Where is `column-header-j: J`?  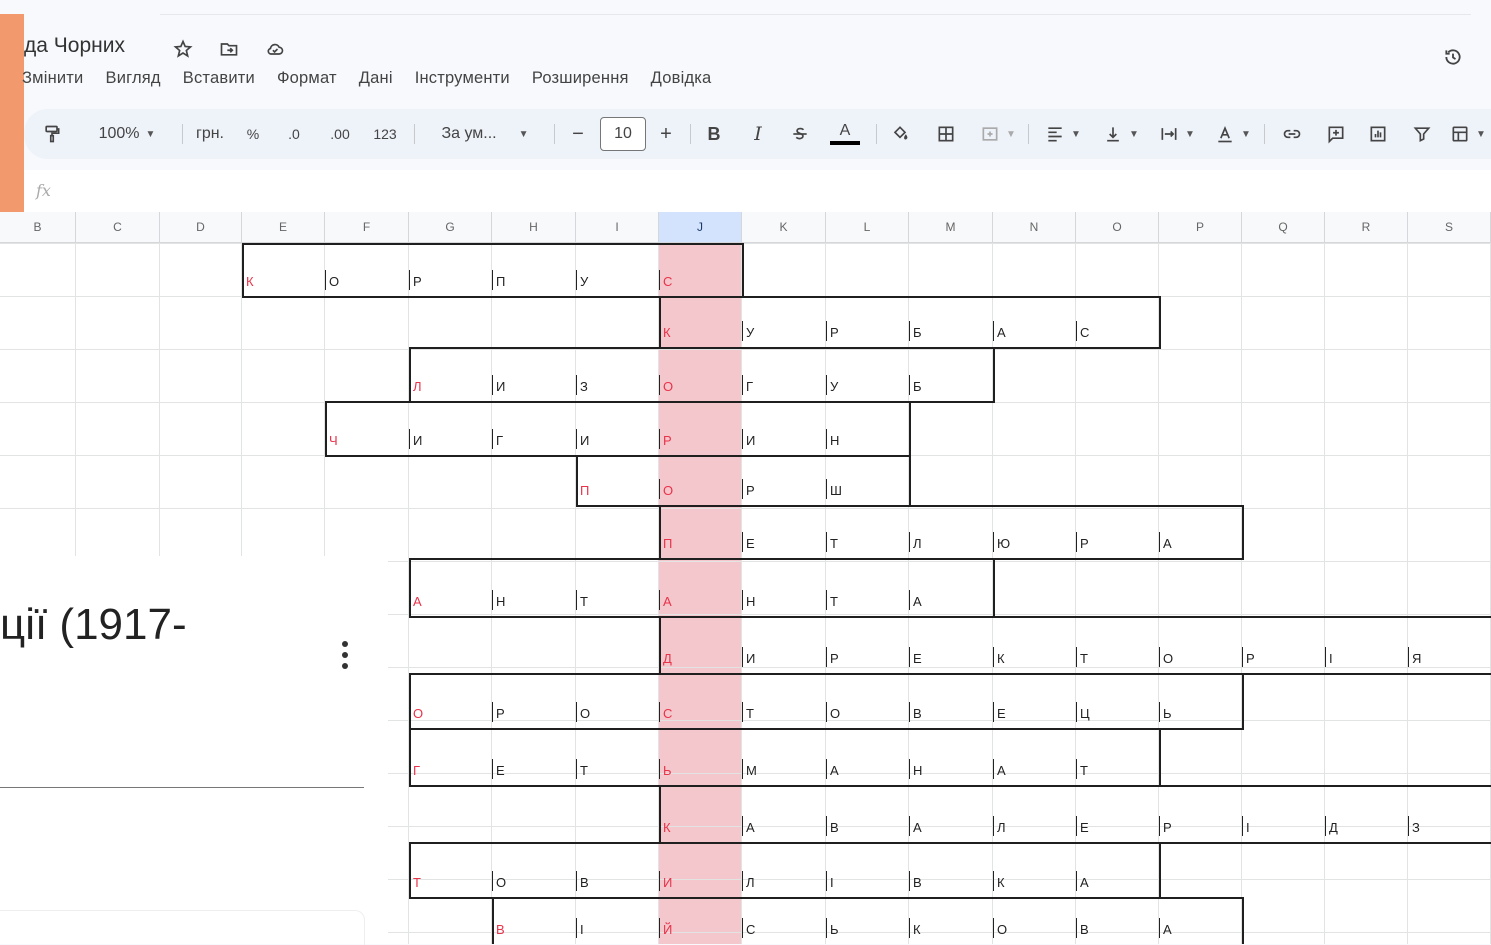
column-header-j: J is located at coordinates (700, 227).